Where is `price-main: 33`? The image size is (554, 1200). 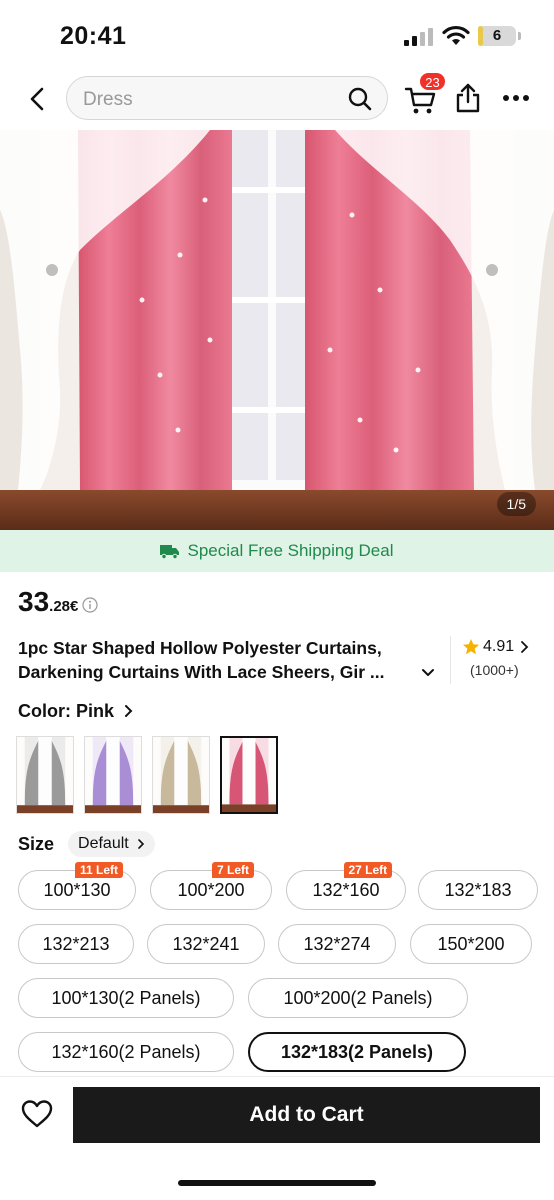
price-main: 33 is located at coordinates (34, 601).